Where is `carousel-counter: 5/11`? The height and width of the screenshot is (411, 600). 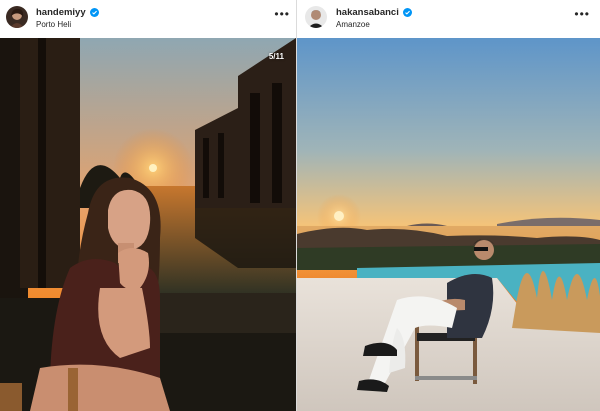
carousel-counter: 5/11 is located at coordinates (276, 56).